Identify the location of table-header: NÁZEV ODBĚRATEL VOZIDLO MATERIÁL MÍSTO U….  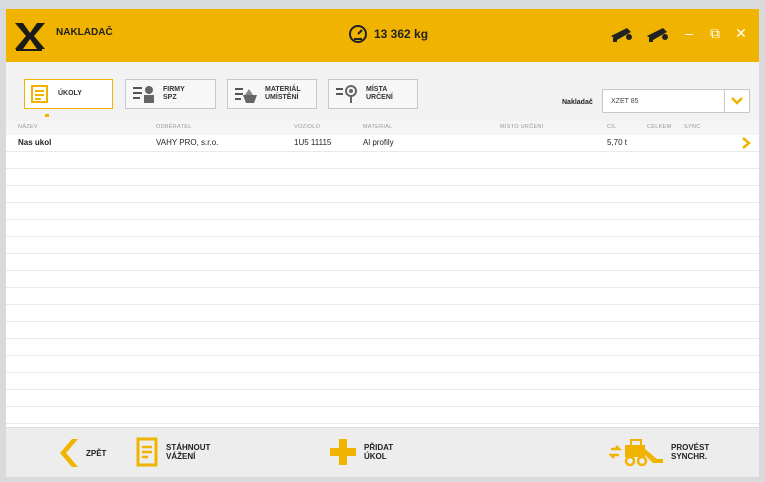
(382, 128).